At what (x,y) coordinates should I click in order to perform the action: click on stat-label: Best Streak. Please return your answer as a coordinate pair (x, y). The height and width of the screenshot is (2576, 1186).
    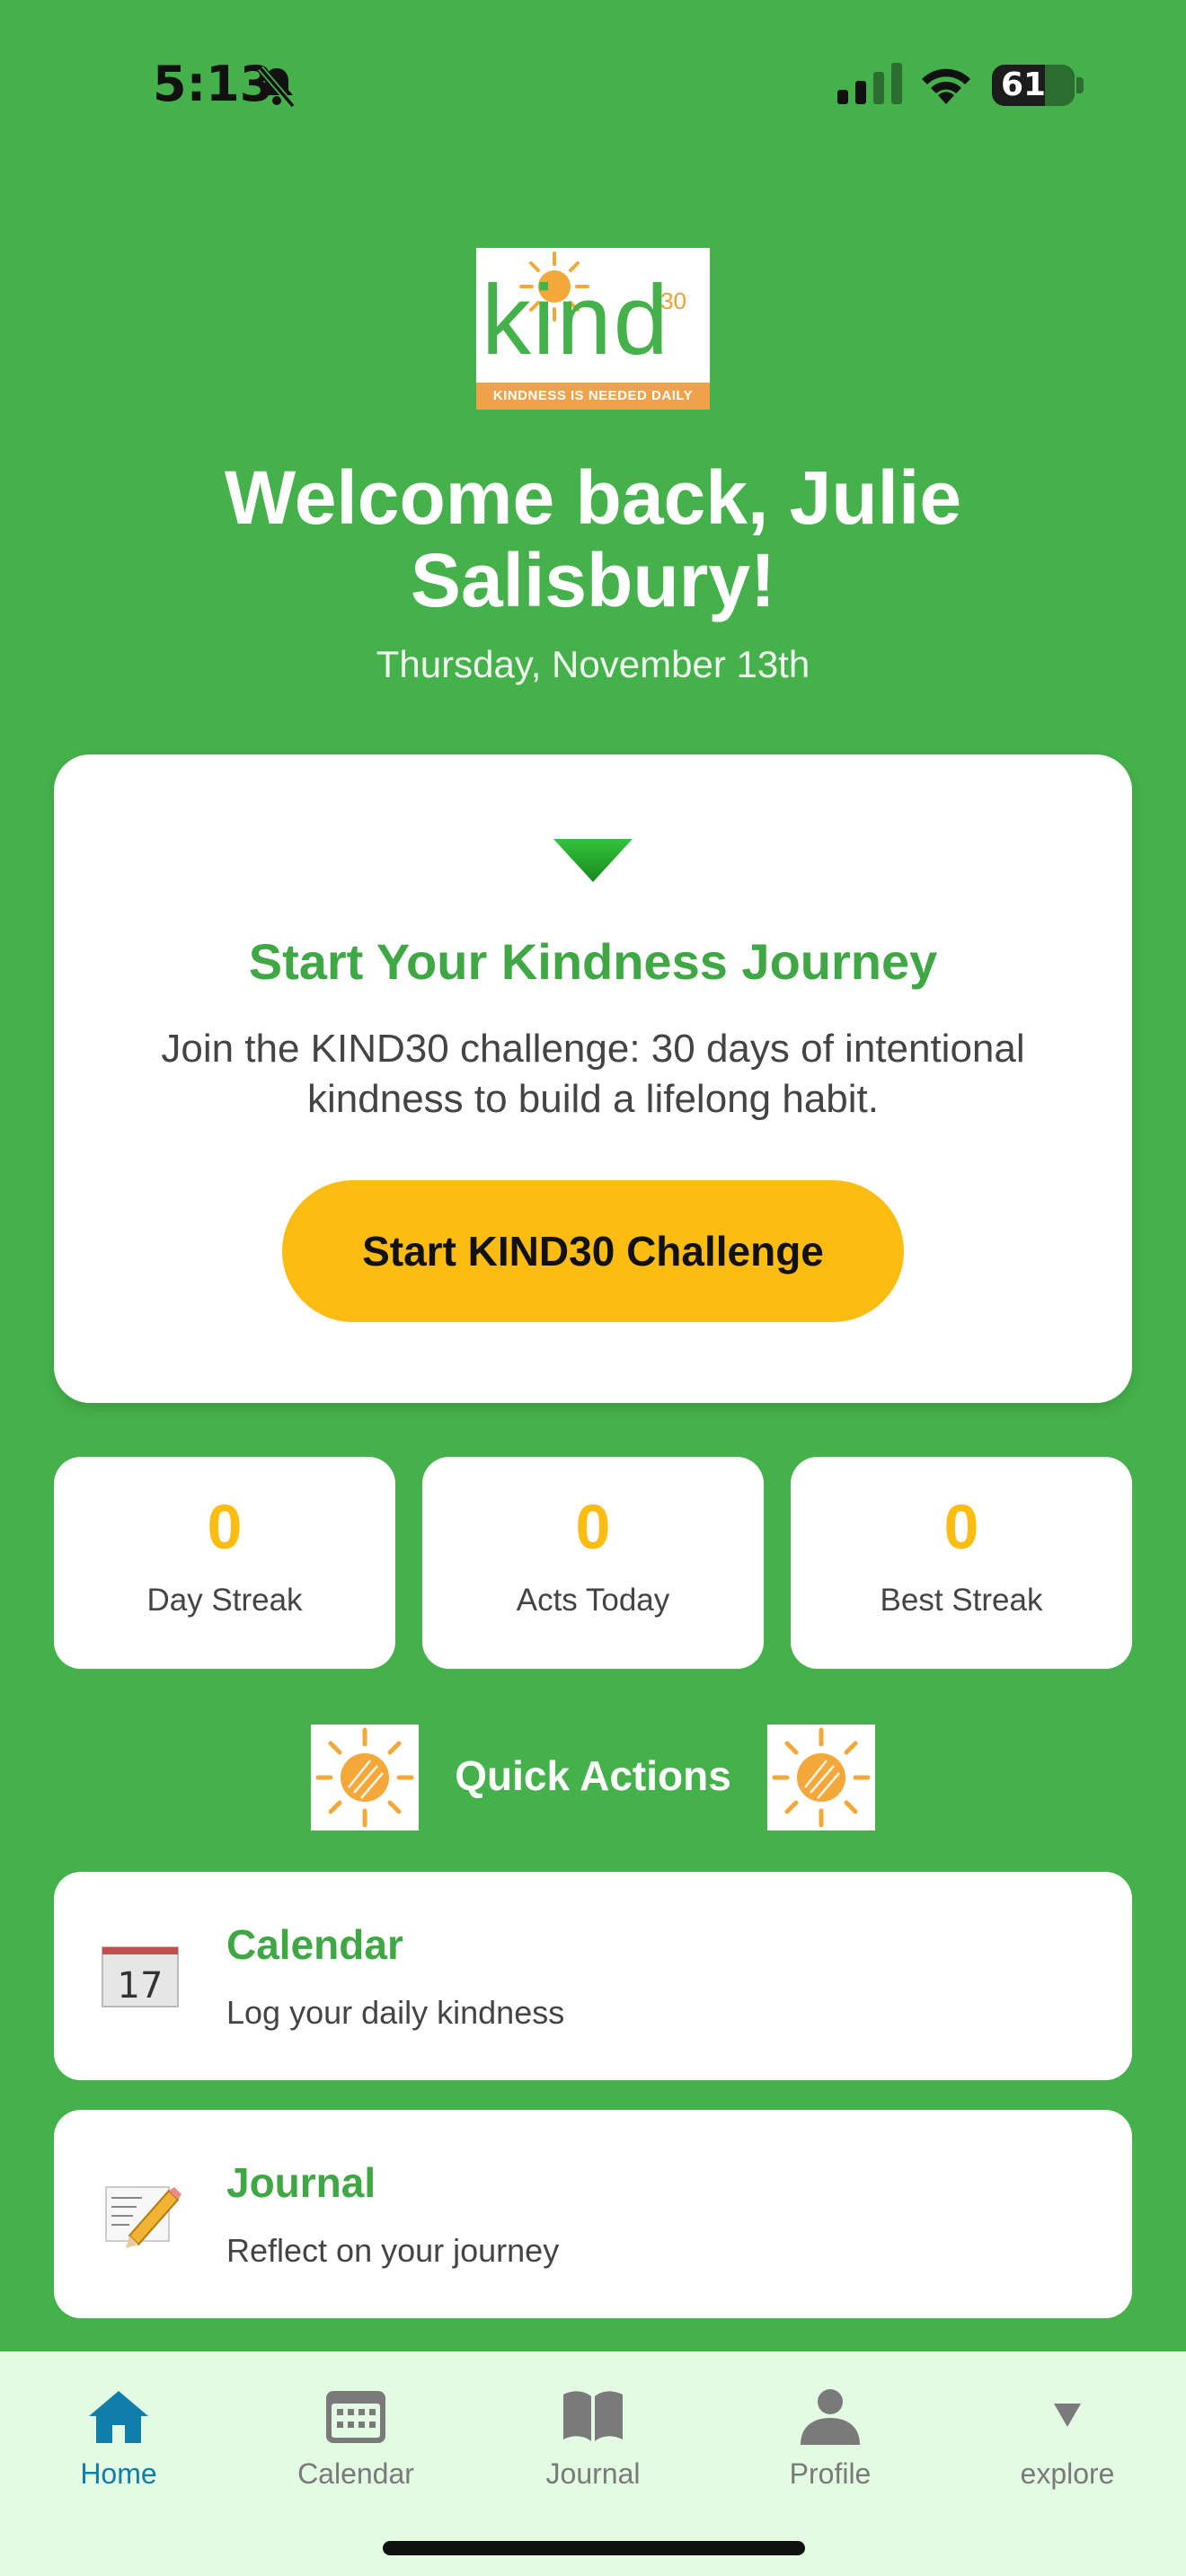
    Looking at the image, I should click on (961, 1600).